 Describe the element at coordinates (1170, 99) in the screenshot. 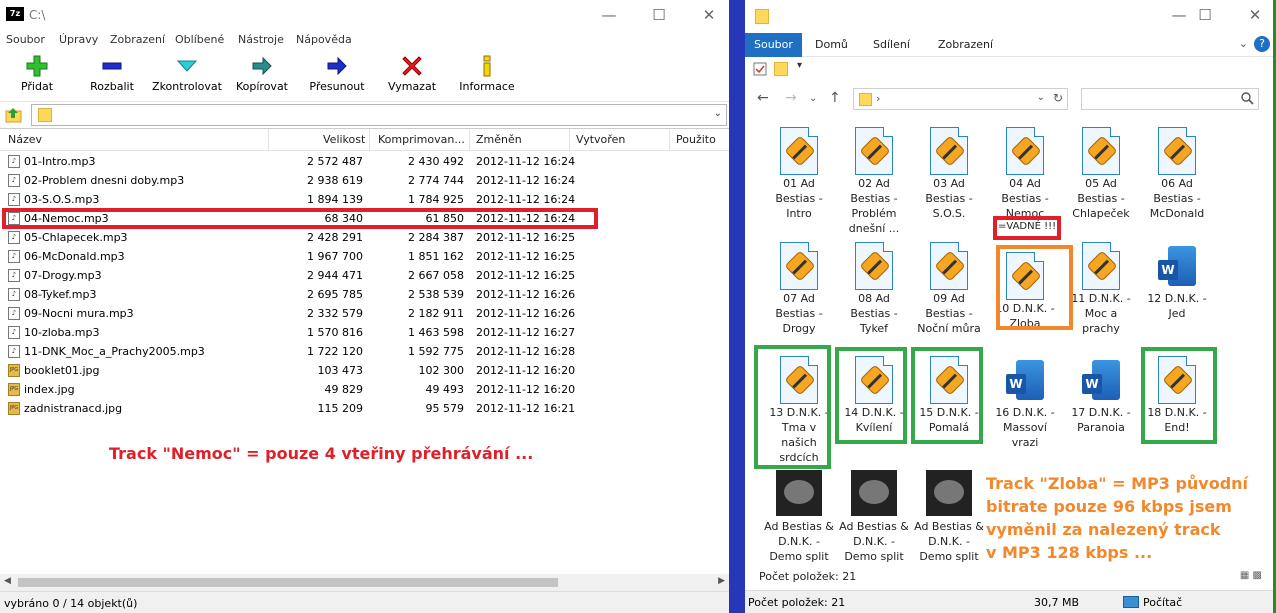

I see `search-input` at that location.